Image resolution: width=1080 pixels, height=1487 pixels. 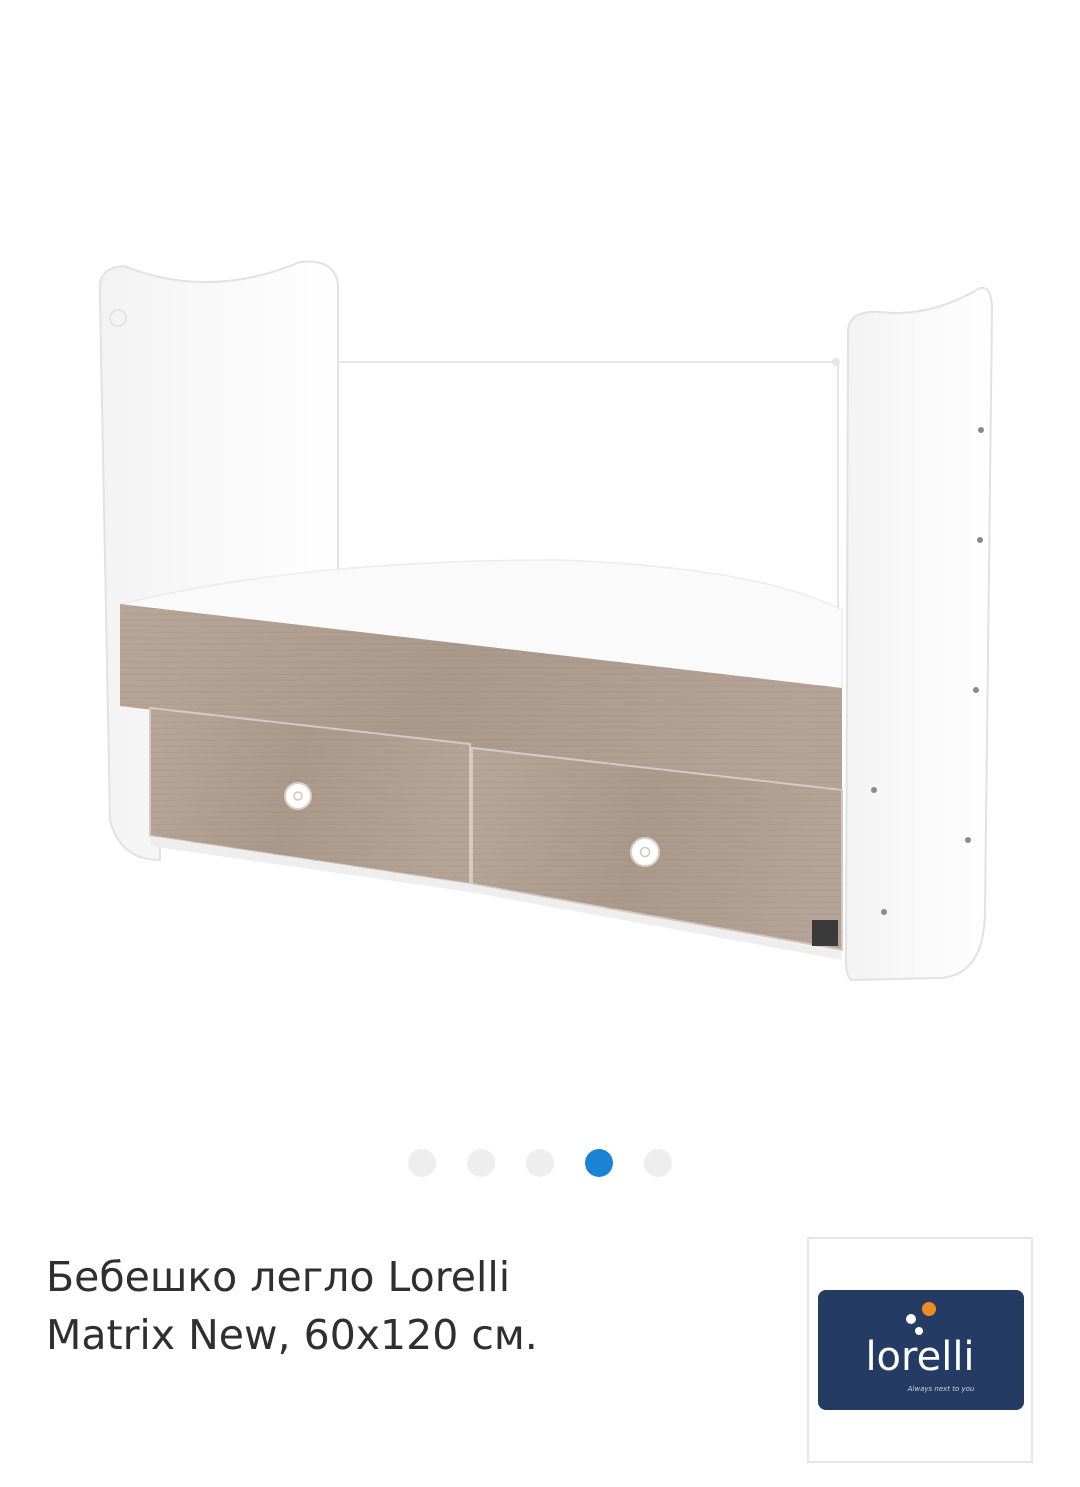 I want to click on lorelli-logo-text: lorelli, so click(x=919, y=1357).